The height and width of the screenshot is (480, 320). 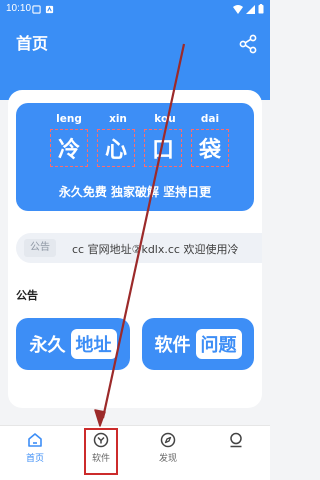 What do you see at coordinates (40, 248) in the screenshot?
I see `notice-badge: 公告` at bounding box center [40, 248].